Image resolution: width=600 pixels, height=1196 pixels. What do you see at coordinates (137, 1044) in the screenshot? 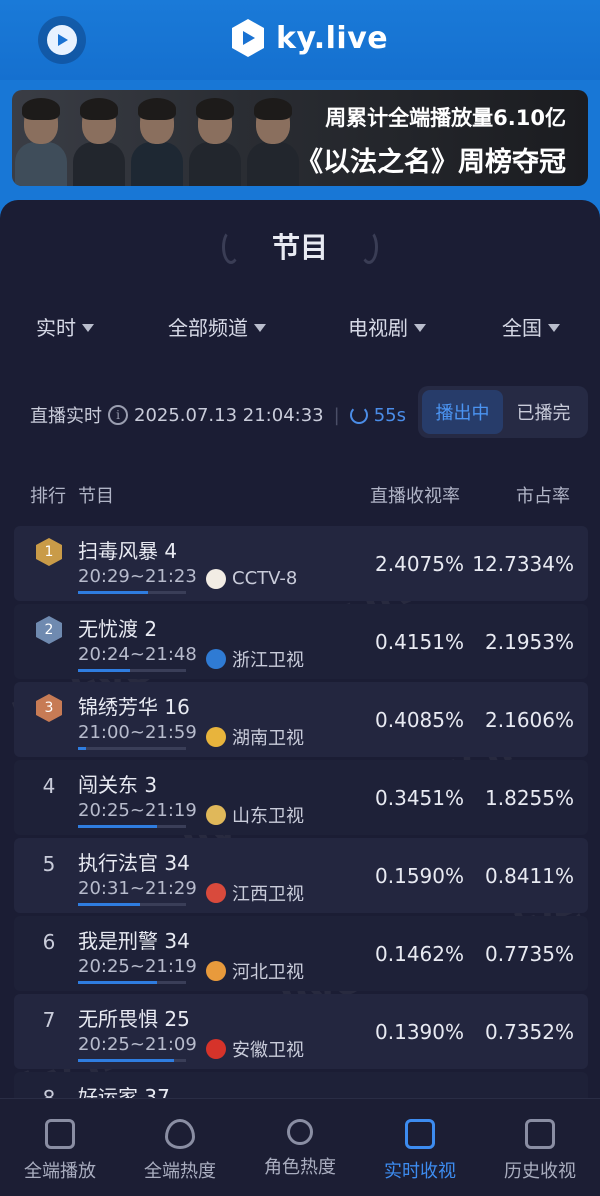
I see `program-time: 20:25~21:09` at bounding box center [137, 1044].